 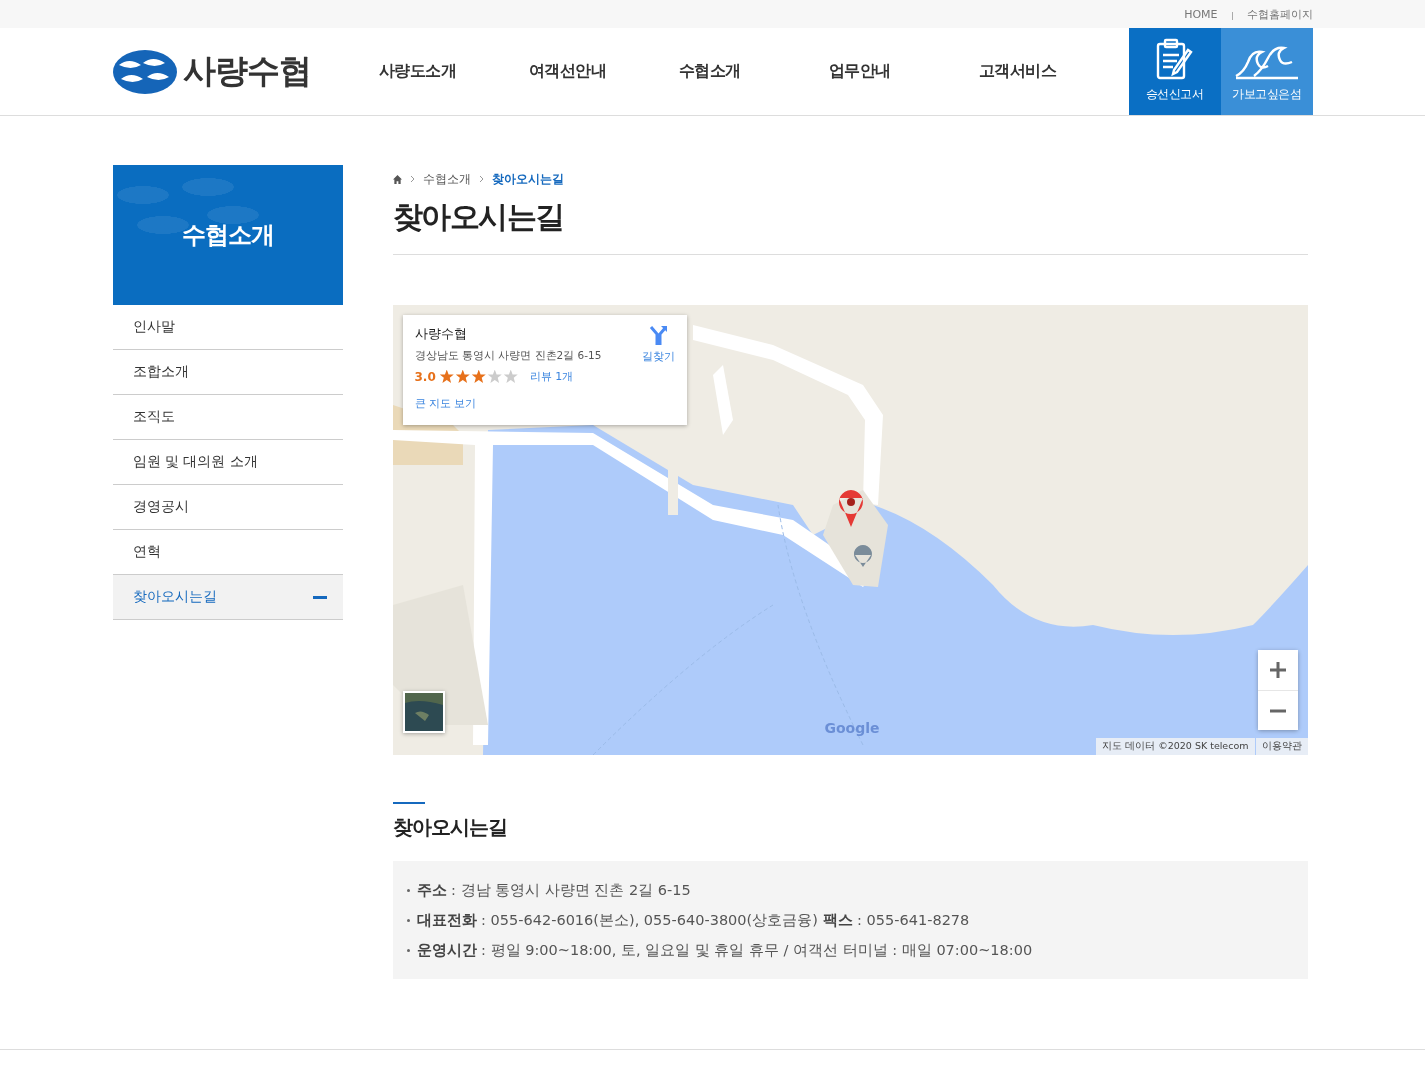 What do you see at coordinates (445, 403) in the screenshot?
I see `larger-map-link: 큰 지도 보기` at bounding box center [445, 403].